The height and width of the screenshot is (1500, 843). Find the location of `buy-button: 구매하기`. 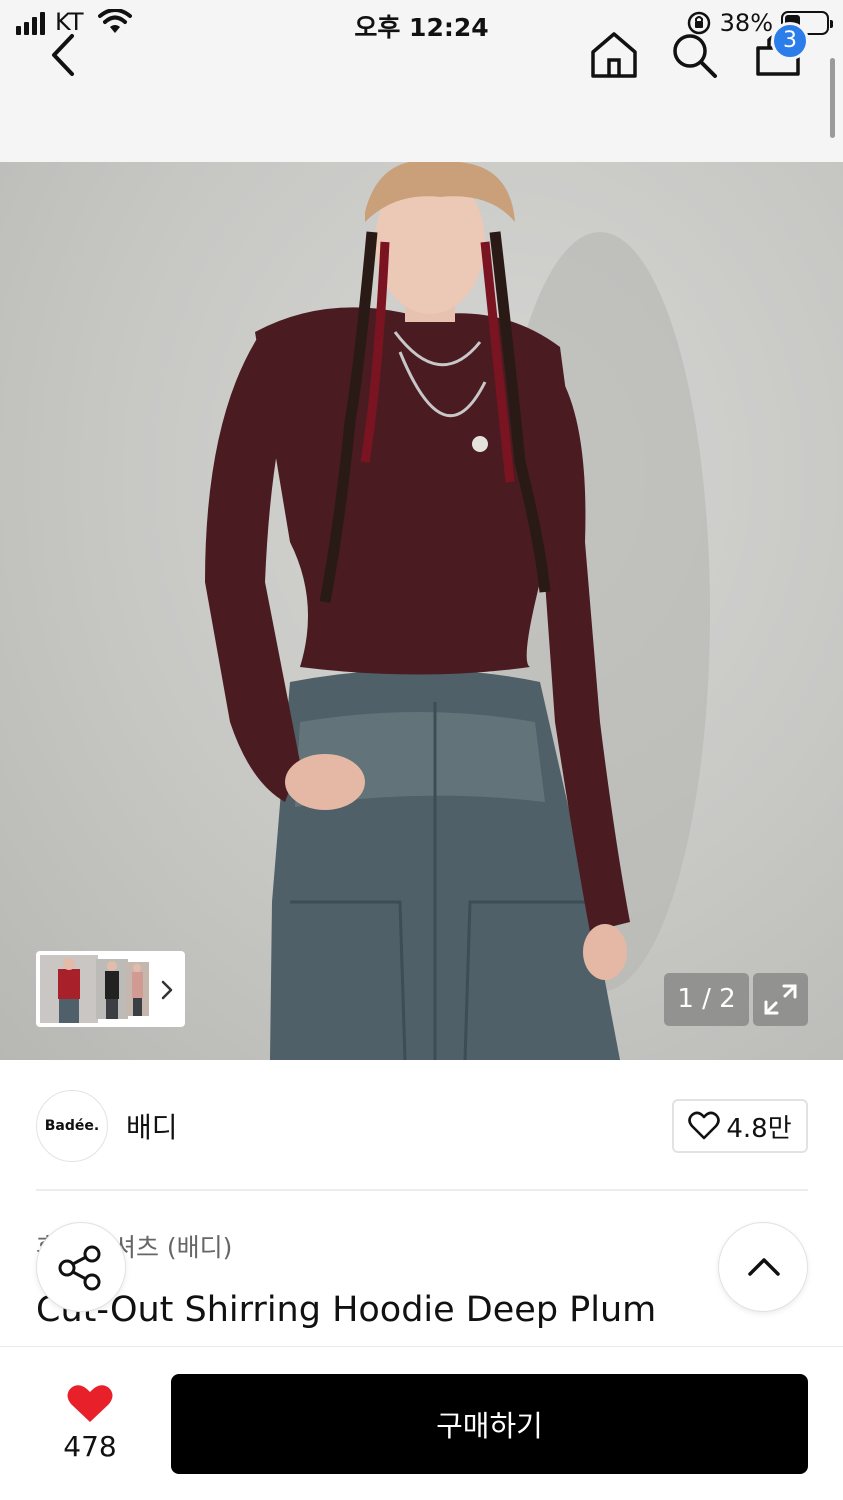

buy-button: 구매하기 is located at coordinates (489, 1424).